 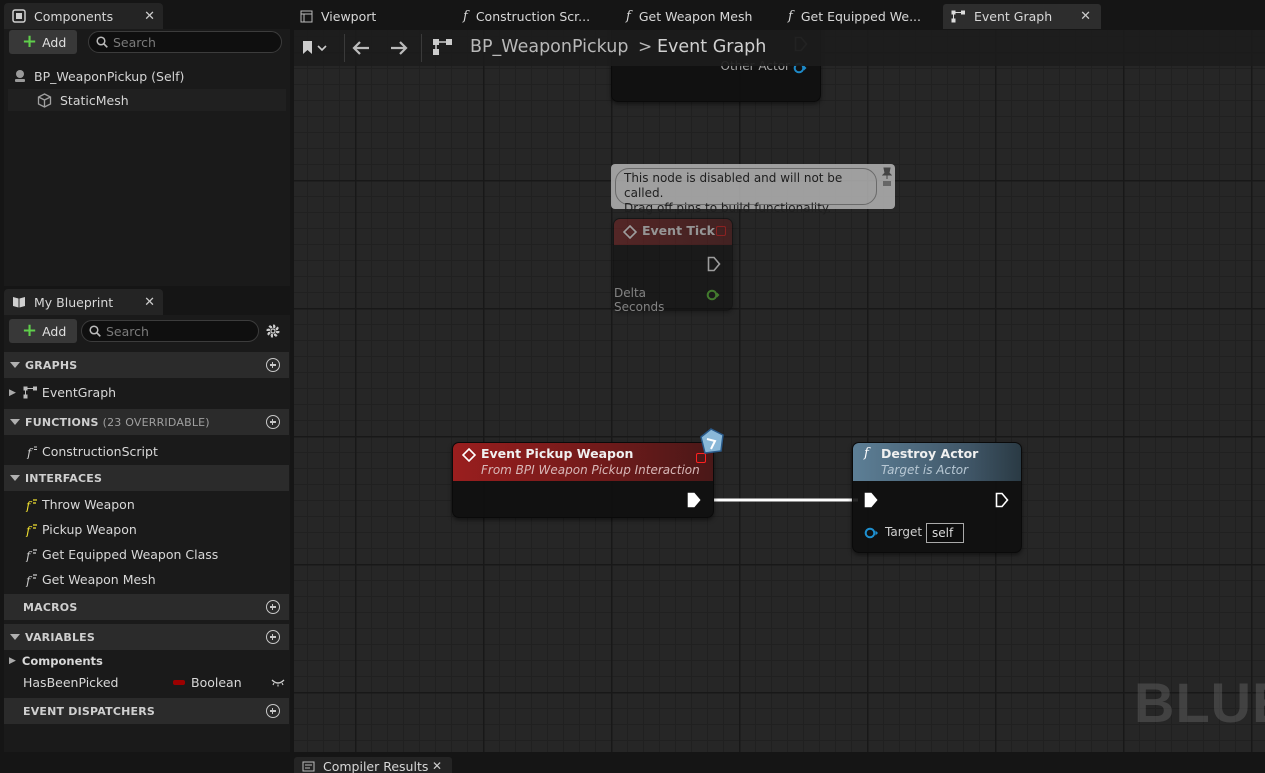 I want to click on section-variables: VARIABLES, so click(x=146, y=637).